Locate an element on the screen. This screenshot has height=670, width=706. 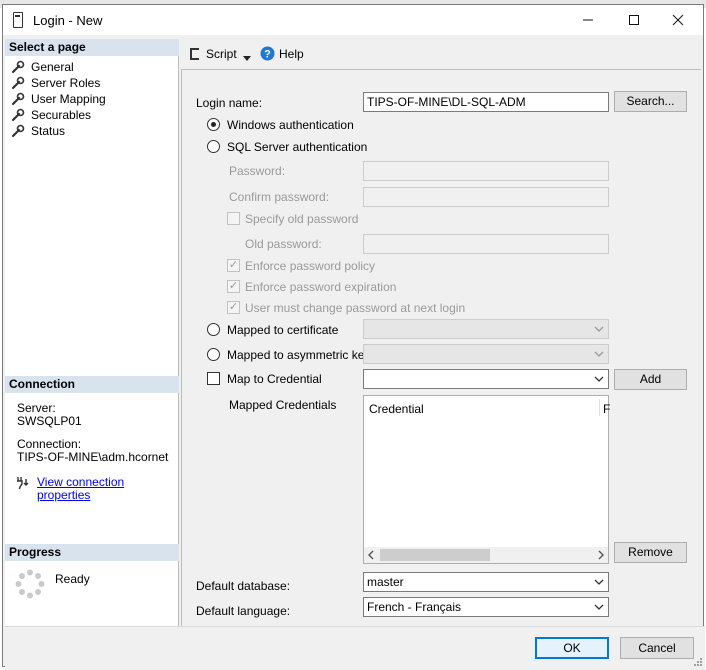
mapped-asymmetric-label: Mapped to asymmetric key is located at coordinates (299, 355).